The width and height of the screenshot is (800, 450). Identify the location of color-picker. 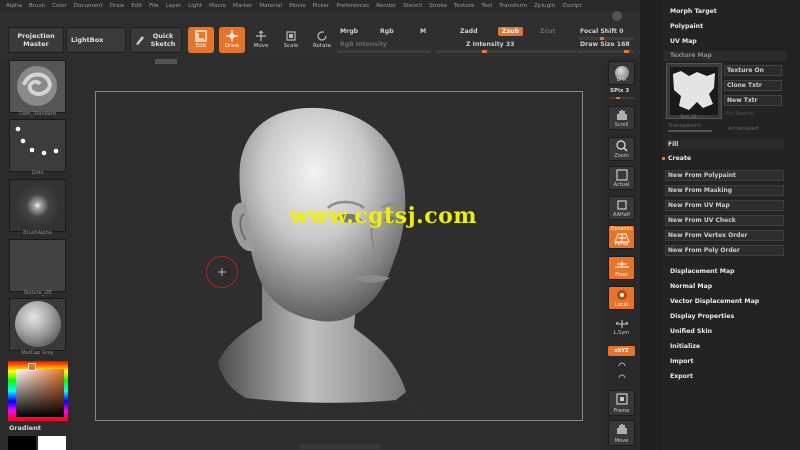
(38, 391).